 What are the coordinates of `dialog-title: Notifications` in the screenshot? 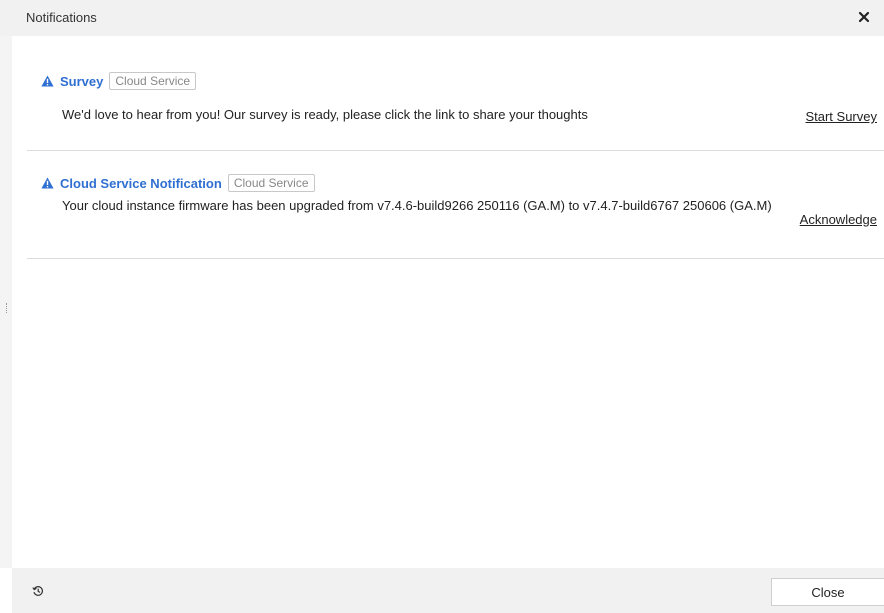 It's located at (61, 17).